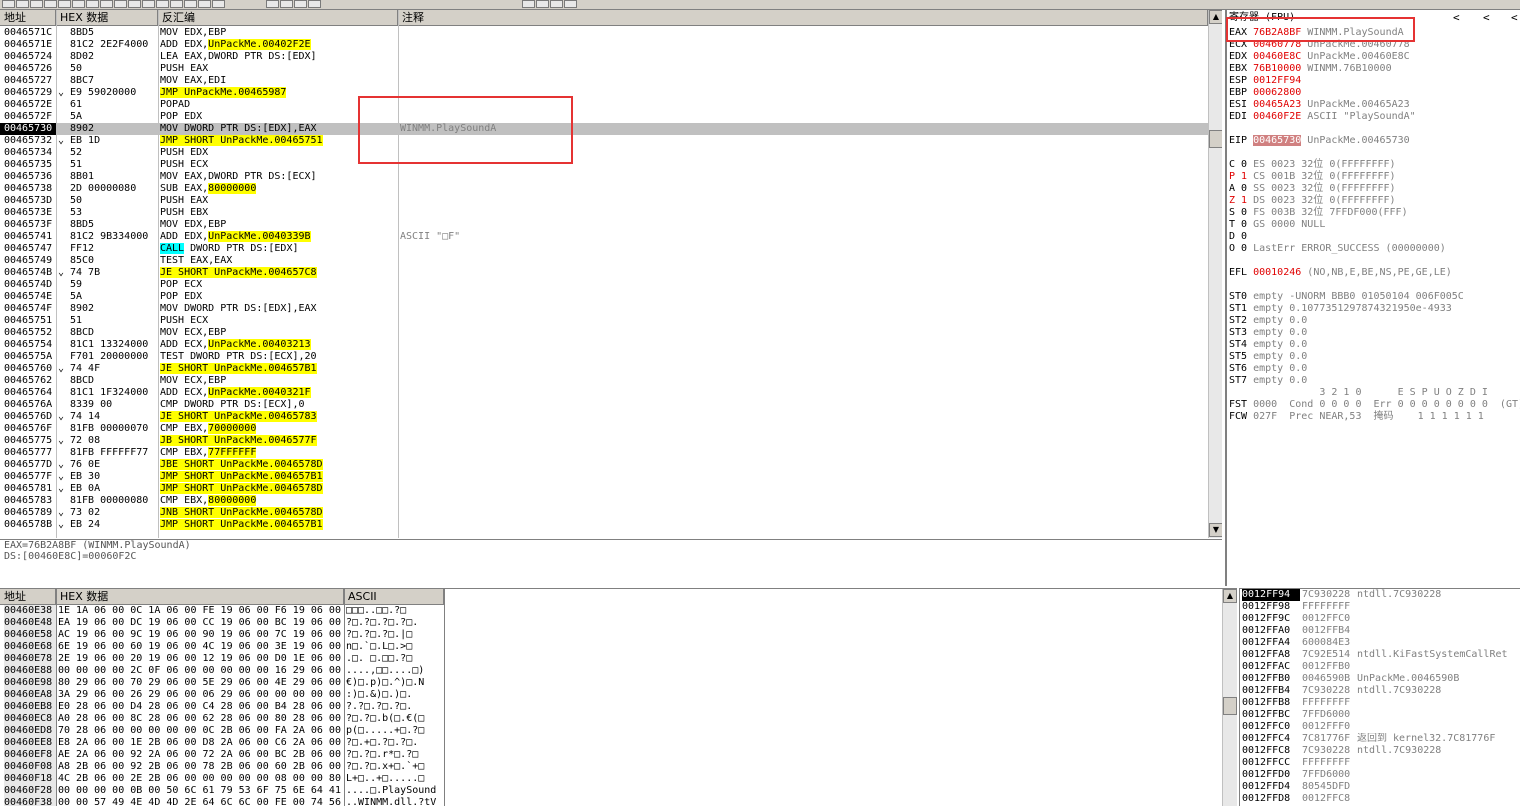  I want to click on disasm-row: 00465760 ⌄ 74 4F JE SHORT UnPackMe.004657B1, so click(604, 369).